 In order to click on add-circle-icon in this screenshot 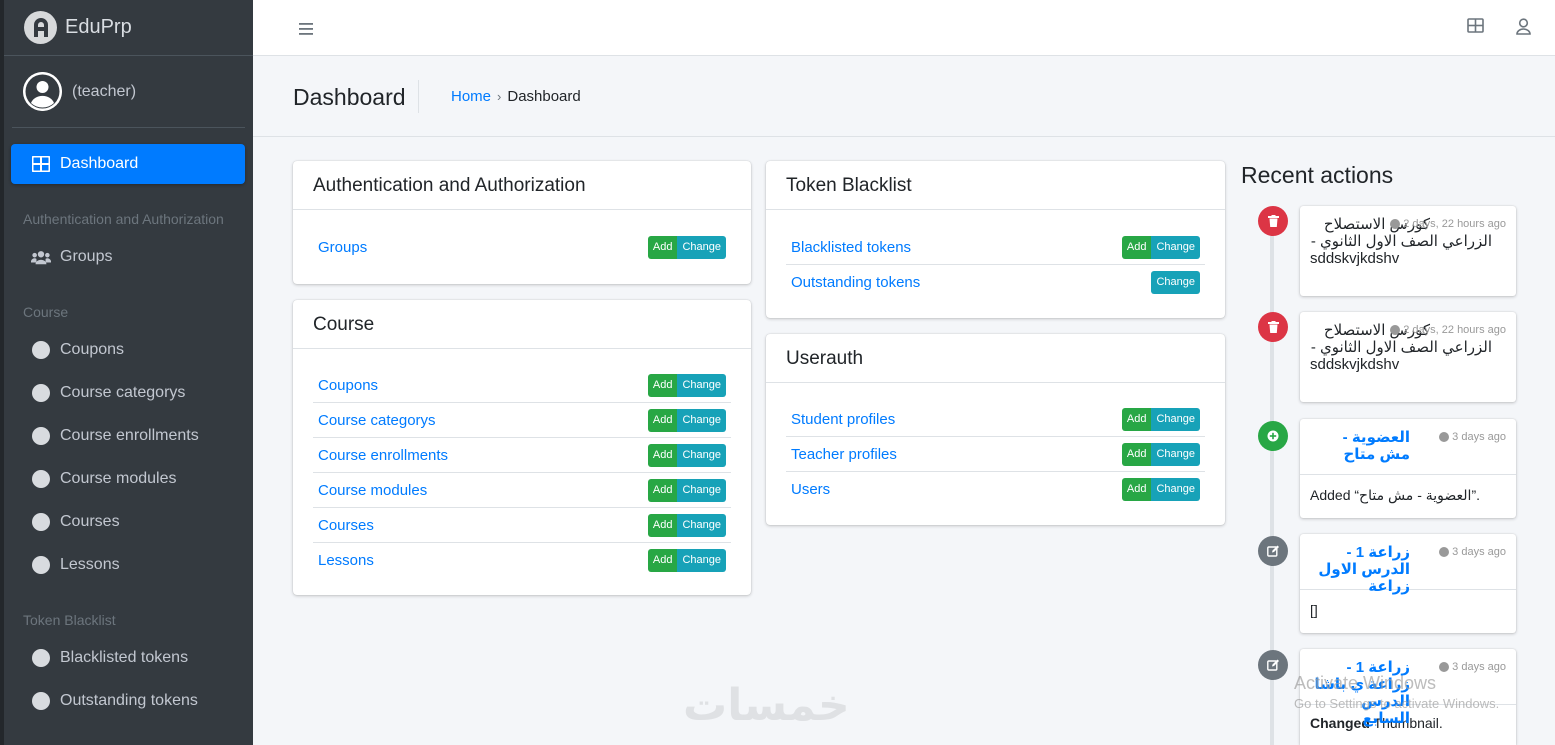, I will do `click(1273, 436)`.